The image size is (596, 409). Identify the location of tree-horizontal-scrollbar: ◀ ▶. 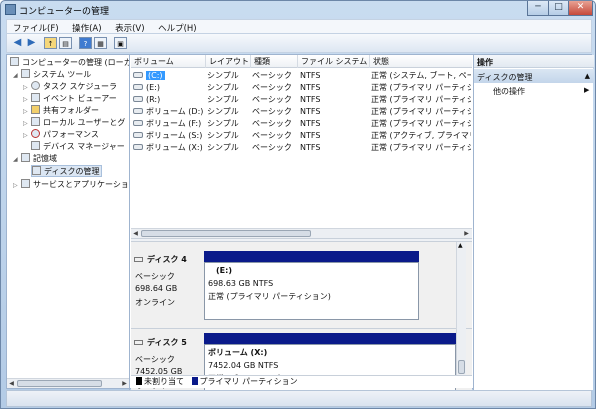
(68, 383).